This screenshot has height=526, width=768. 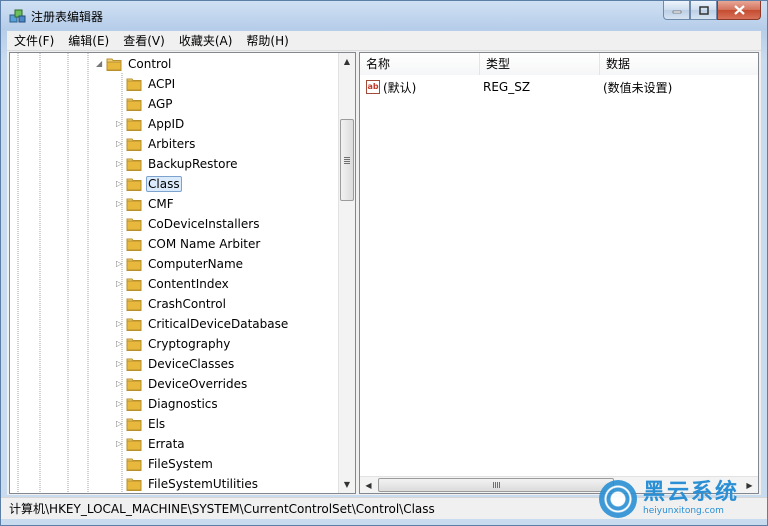 What do you see at coordinates (172, 144) in the screenshot?
I see `tree-node-label: Arbiters` at bounding box center [172, 144].